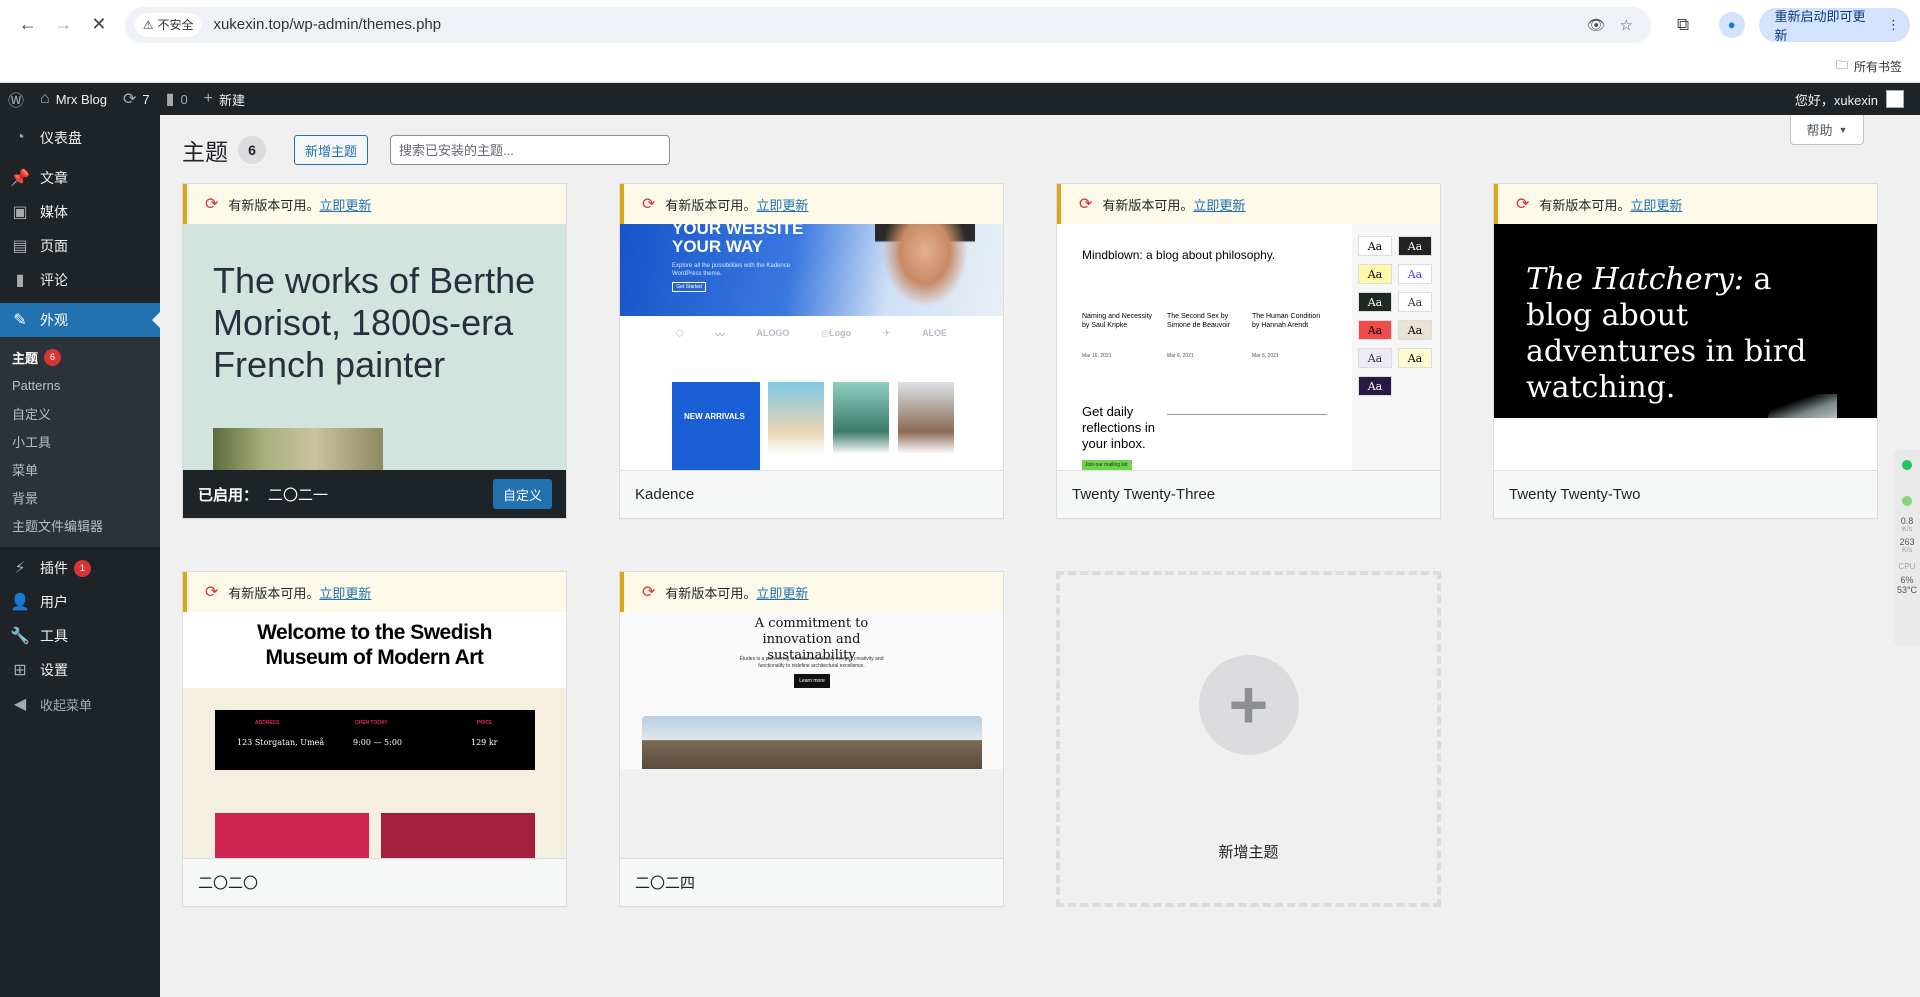 This screenshot has height=997, width=1920. I want to click on avatar, so click(1895, 99).